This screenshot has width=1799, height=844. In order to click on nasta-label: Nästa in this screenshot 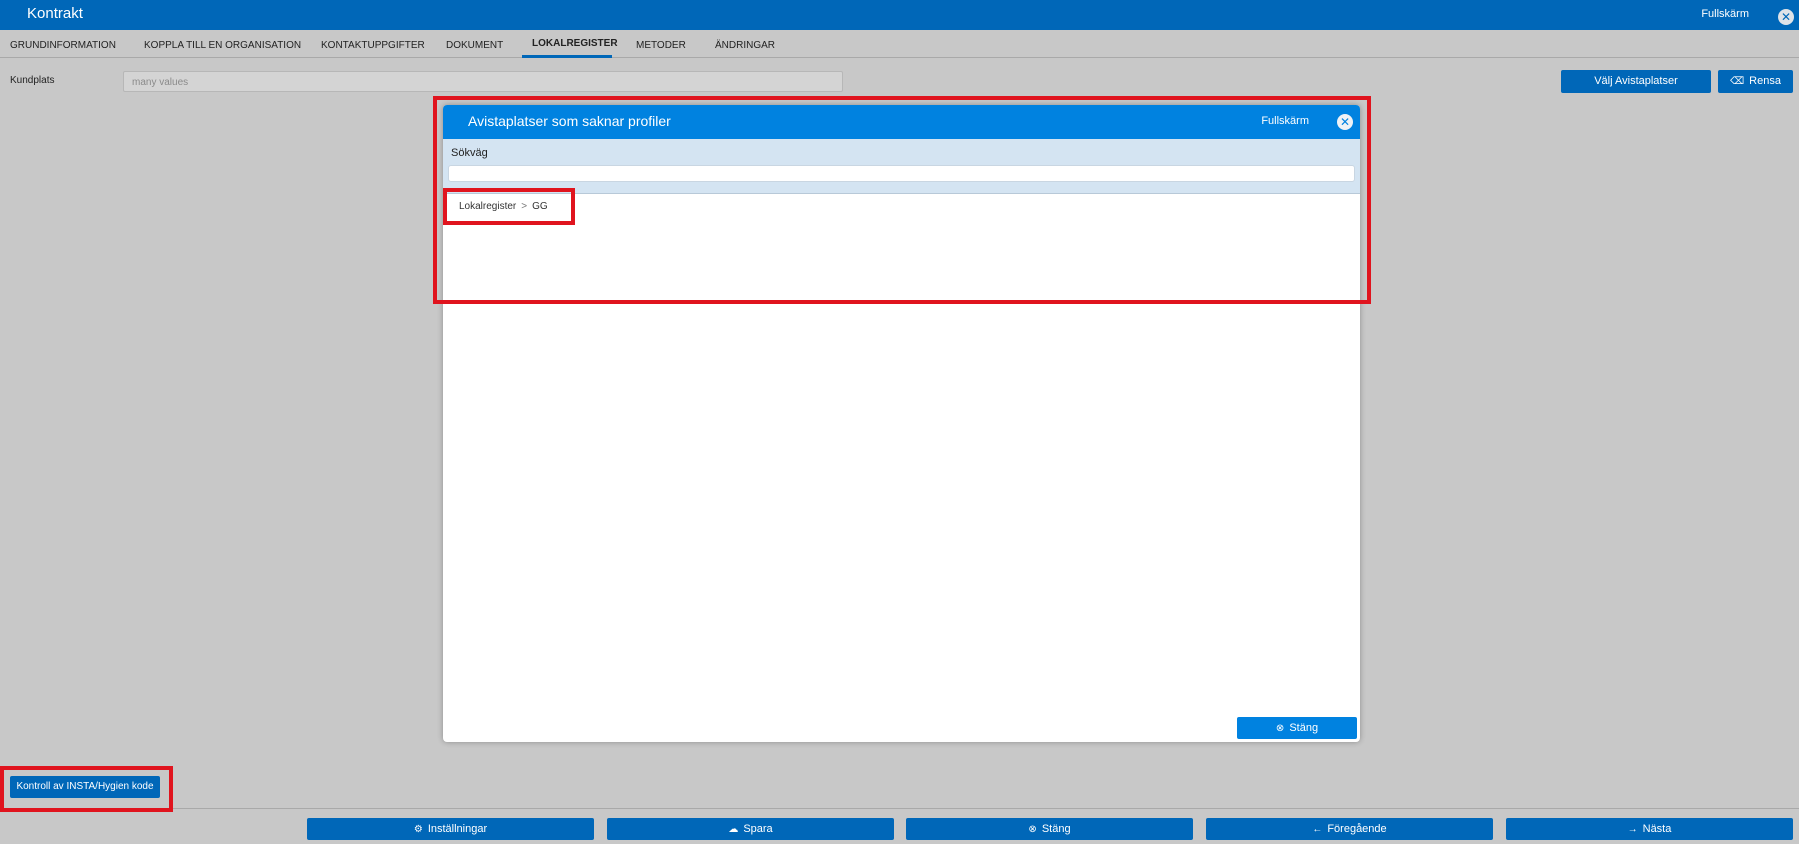, I will do `click(1657, 829)`.